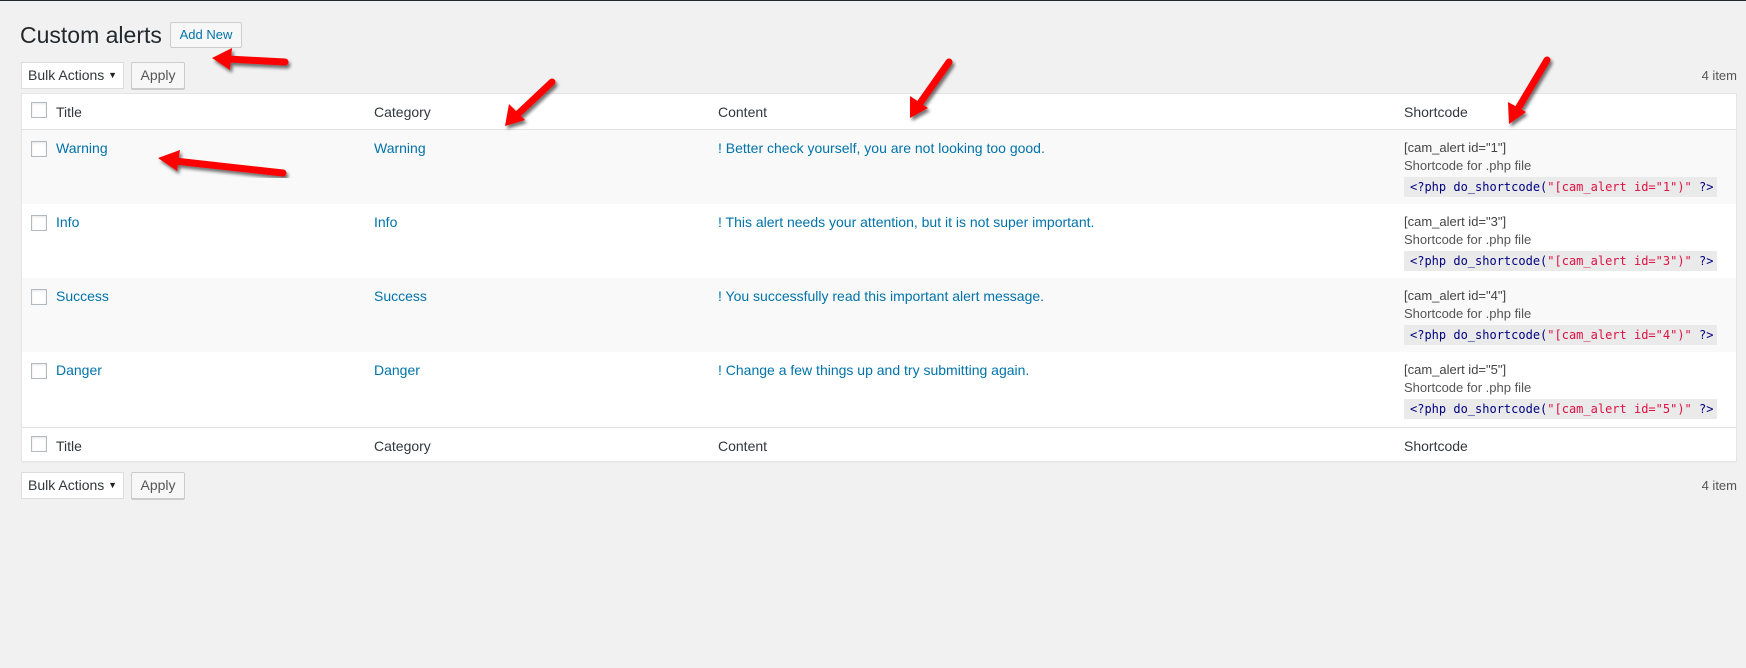 This screenshot has height=668, width=1746. What do you see at coordinates (69, 112) in the screenshot?
I see `column-header-title: Title` at bounding box center [69, 112].